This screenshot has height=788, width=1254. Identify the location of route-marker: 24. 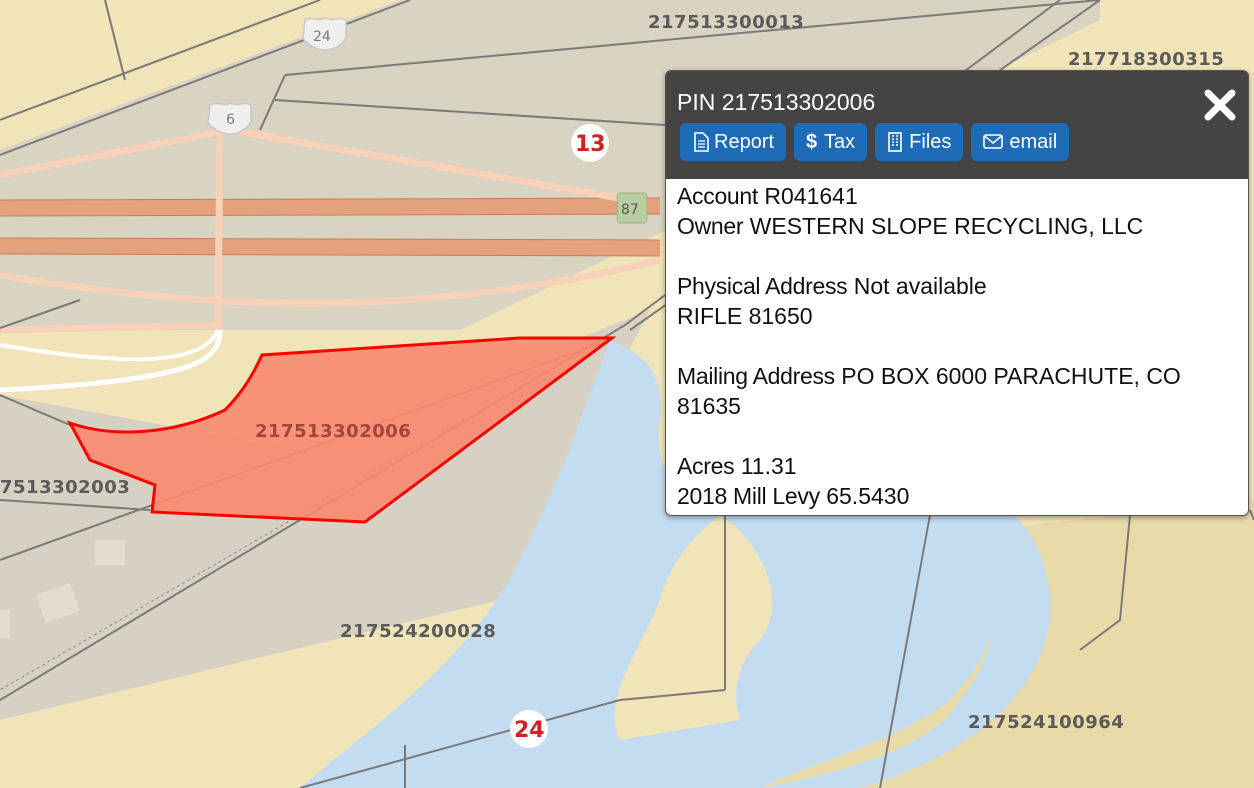
(529, 729).